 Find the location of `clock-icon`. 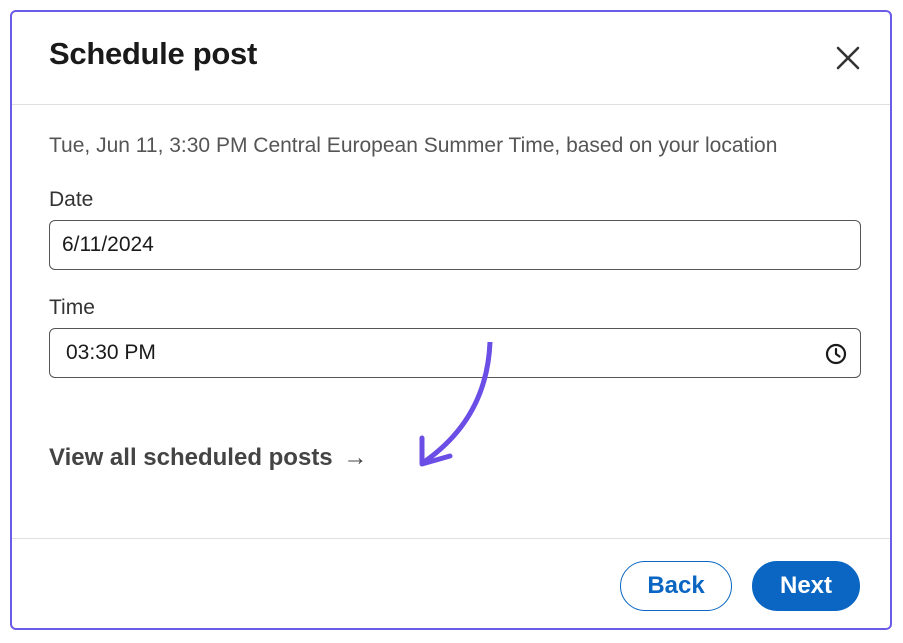

clock-icon is located at coordinates (836, 354).